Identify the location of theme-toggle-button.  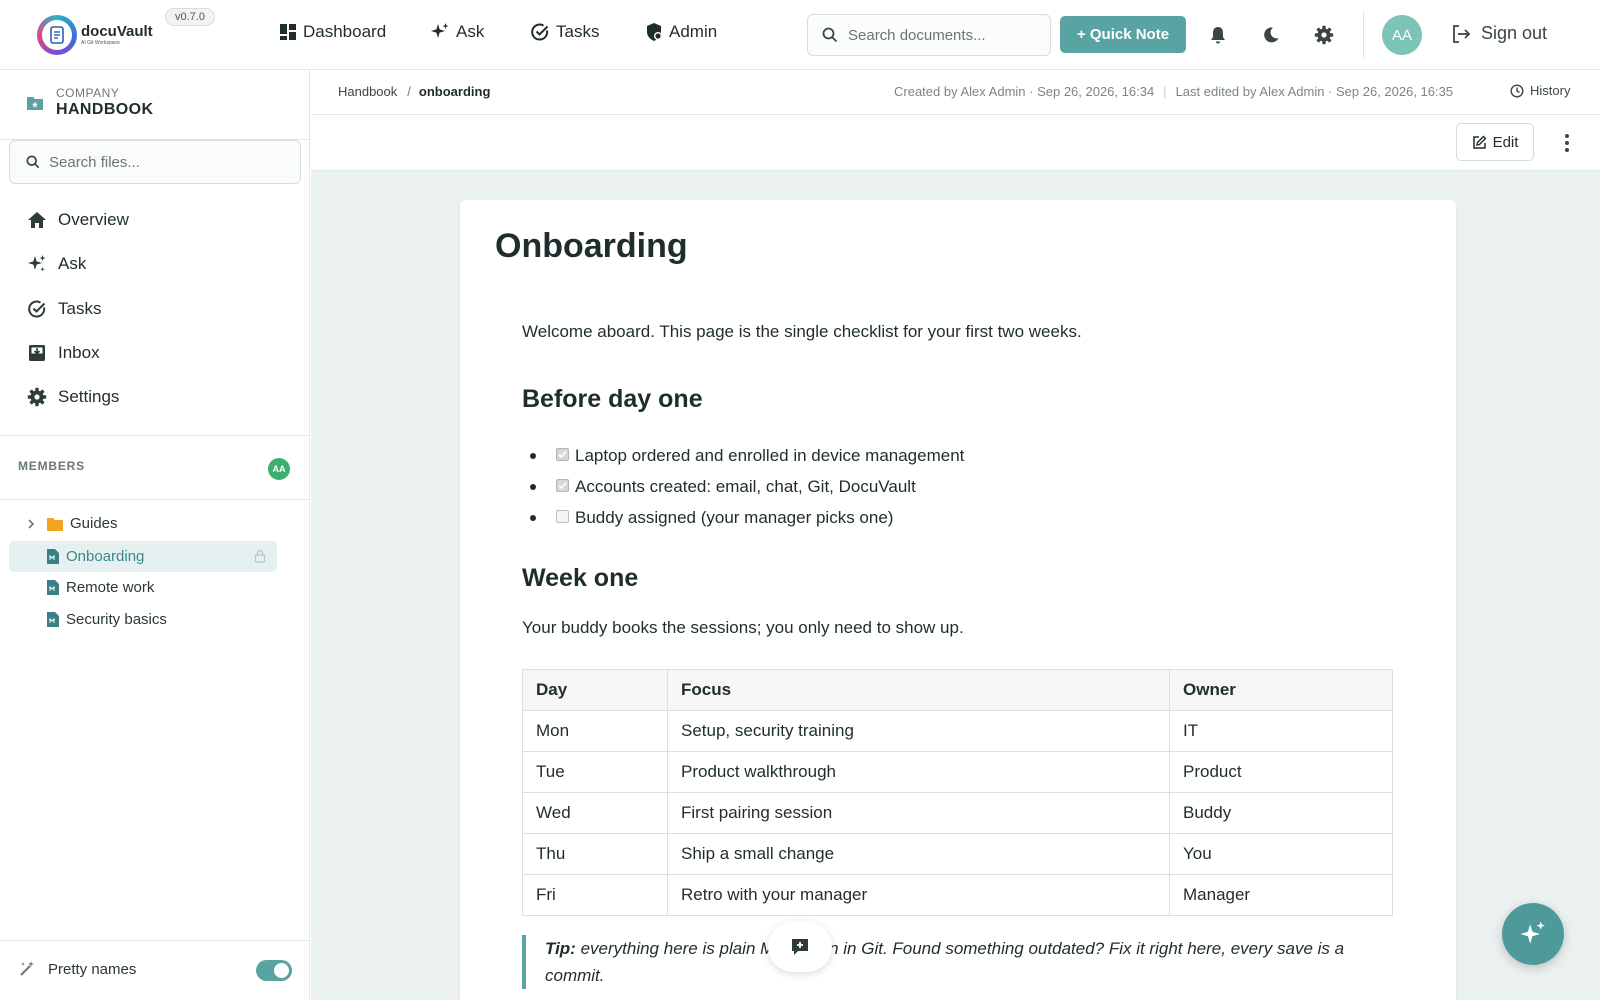
(1271, 35).